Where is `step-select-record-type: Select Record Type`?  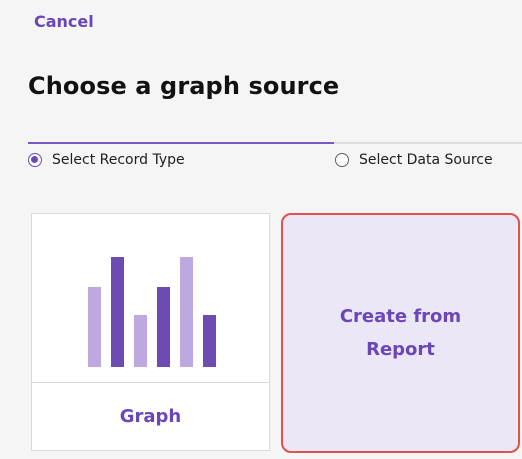
step-select-record-type: Select Record Type is located at coordinates (106, 160).